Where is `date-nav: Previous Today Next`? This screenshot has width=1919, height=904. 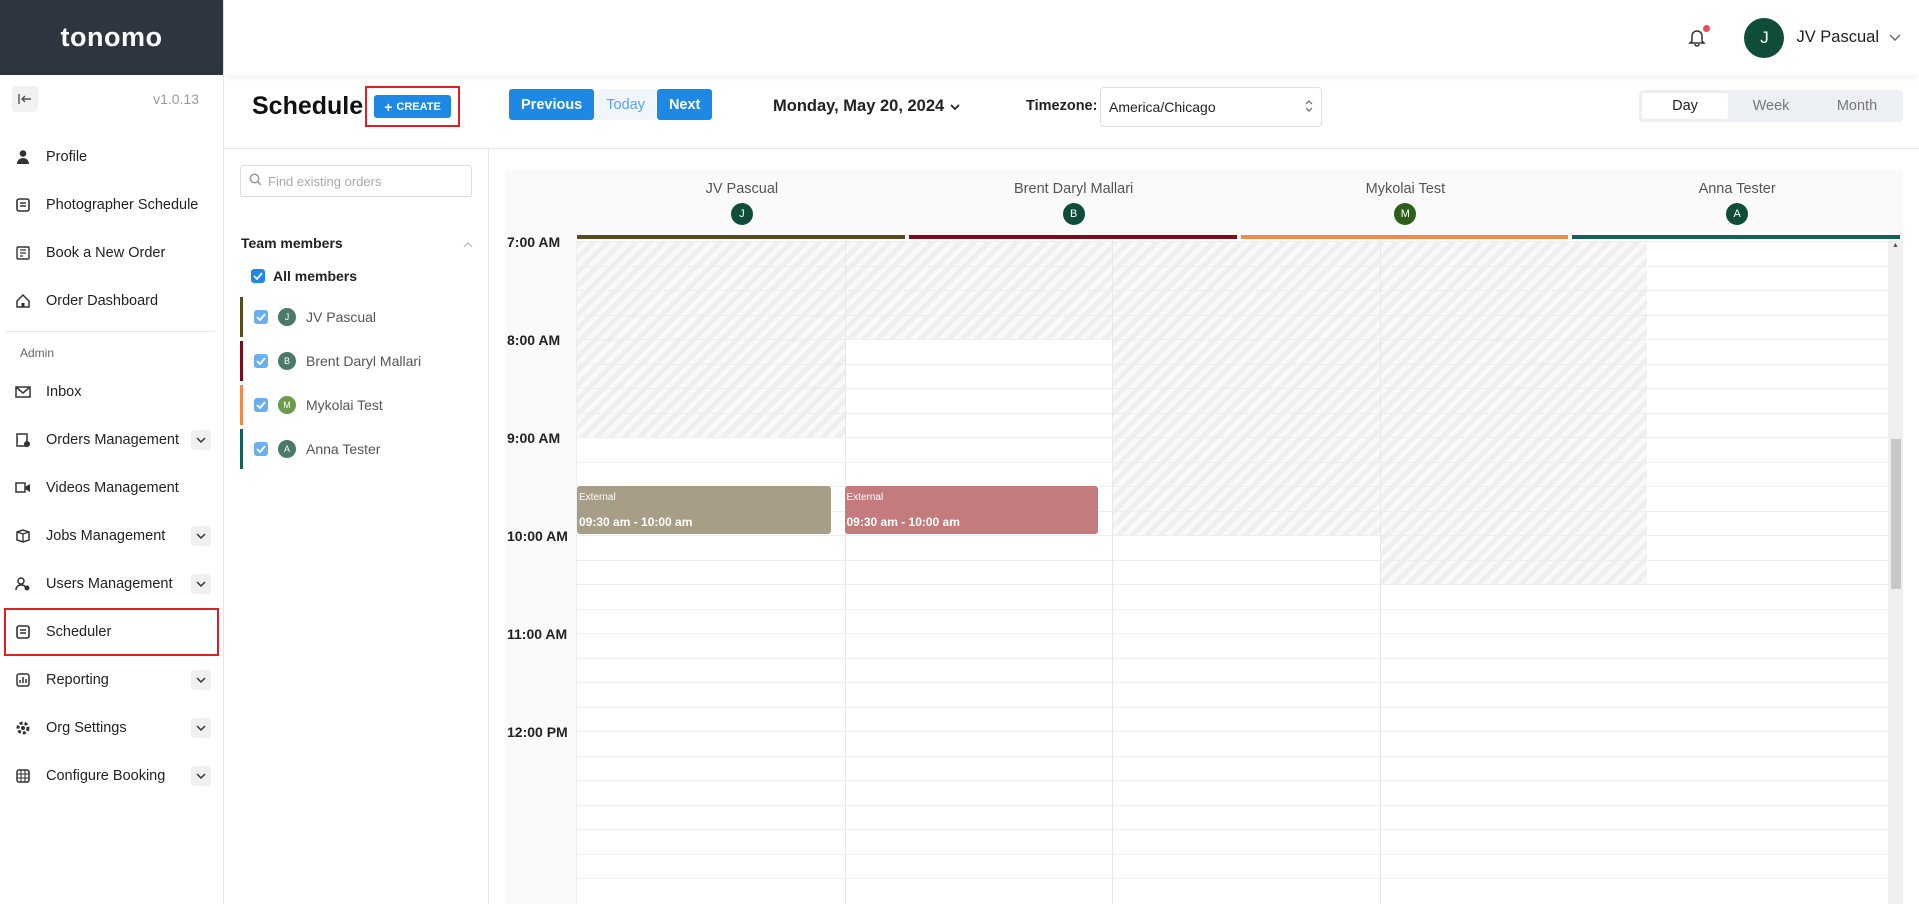 date-nav: Previous Today Next is located at coordinates (611, 104).